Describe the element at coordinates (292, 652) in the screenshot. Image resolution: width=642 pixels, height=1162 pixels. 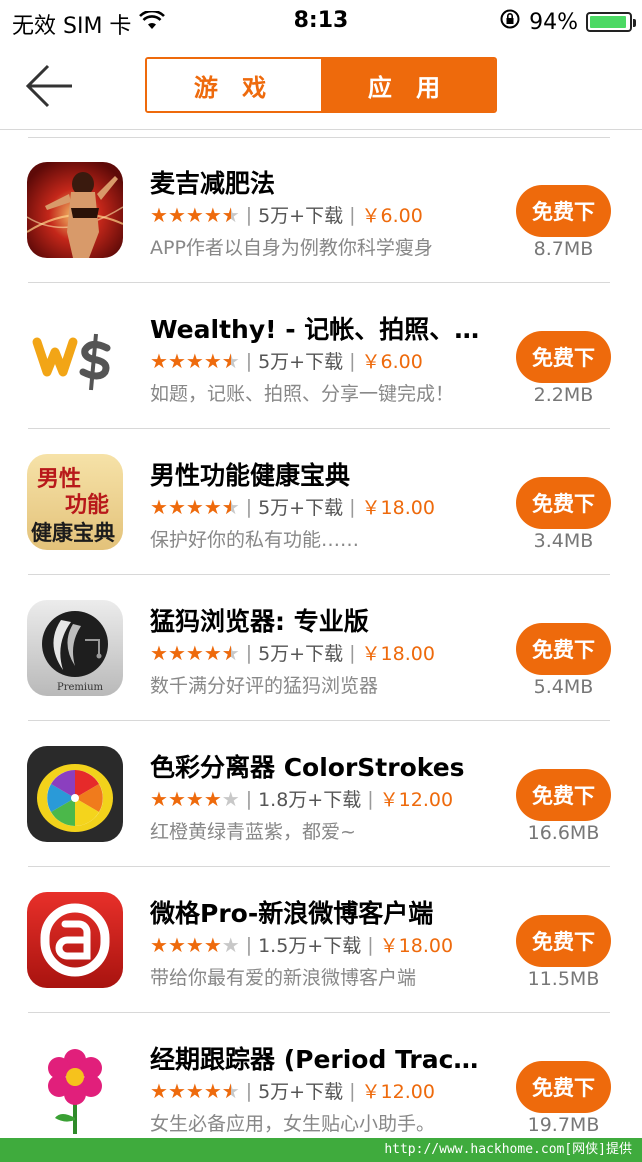
I see `app-meta: ★★★★★★ | 5万+下载 | ￥18.00` at that location.